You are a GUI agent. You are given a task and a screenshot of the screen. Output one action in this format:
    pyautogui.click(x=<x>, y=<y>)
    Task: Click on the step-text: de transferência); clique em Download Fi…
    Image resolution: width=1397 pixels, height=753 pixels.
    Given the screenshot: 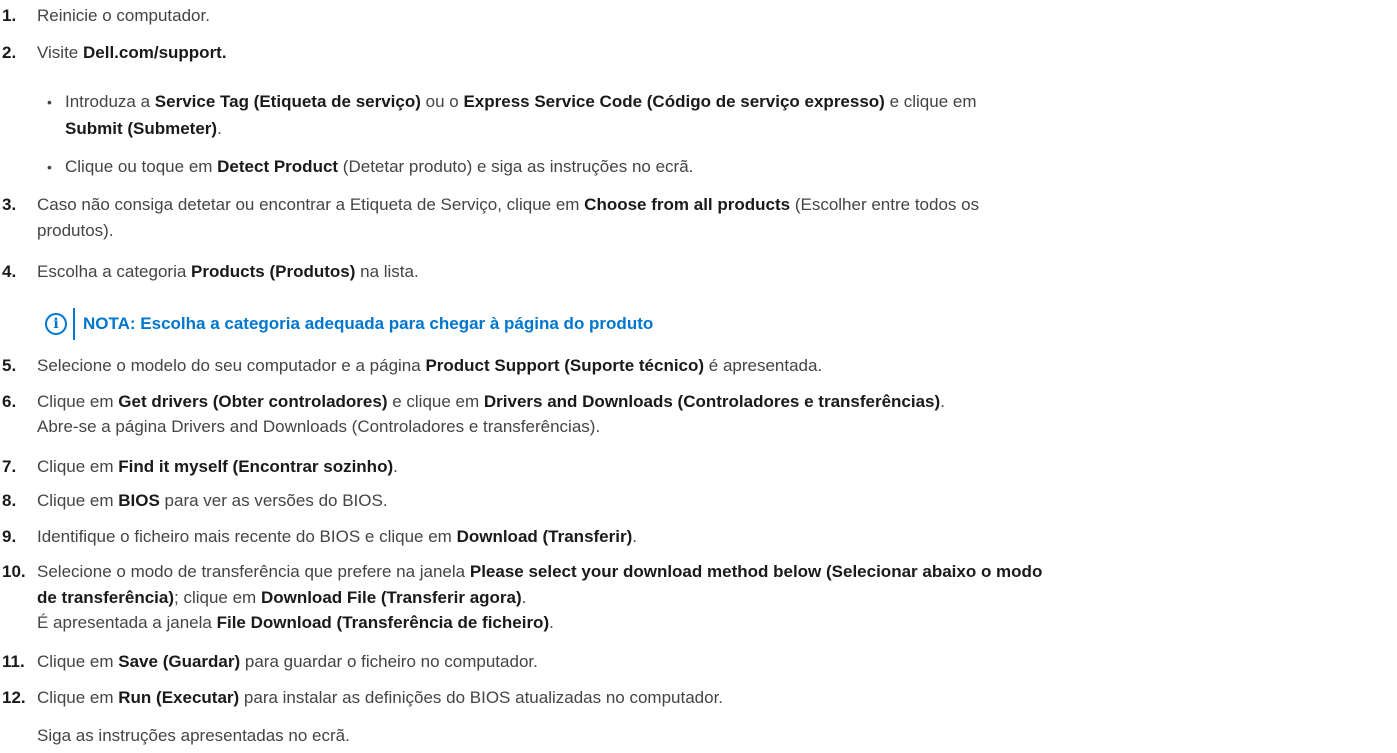 What is the action you would take?
    pyautogui.click(x=714, y=598)
    